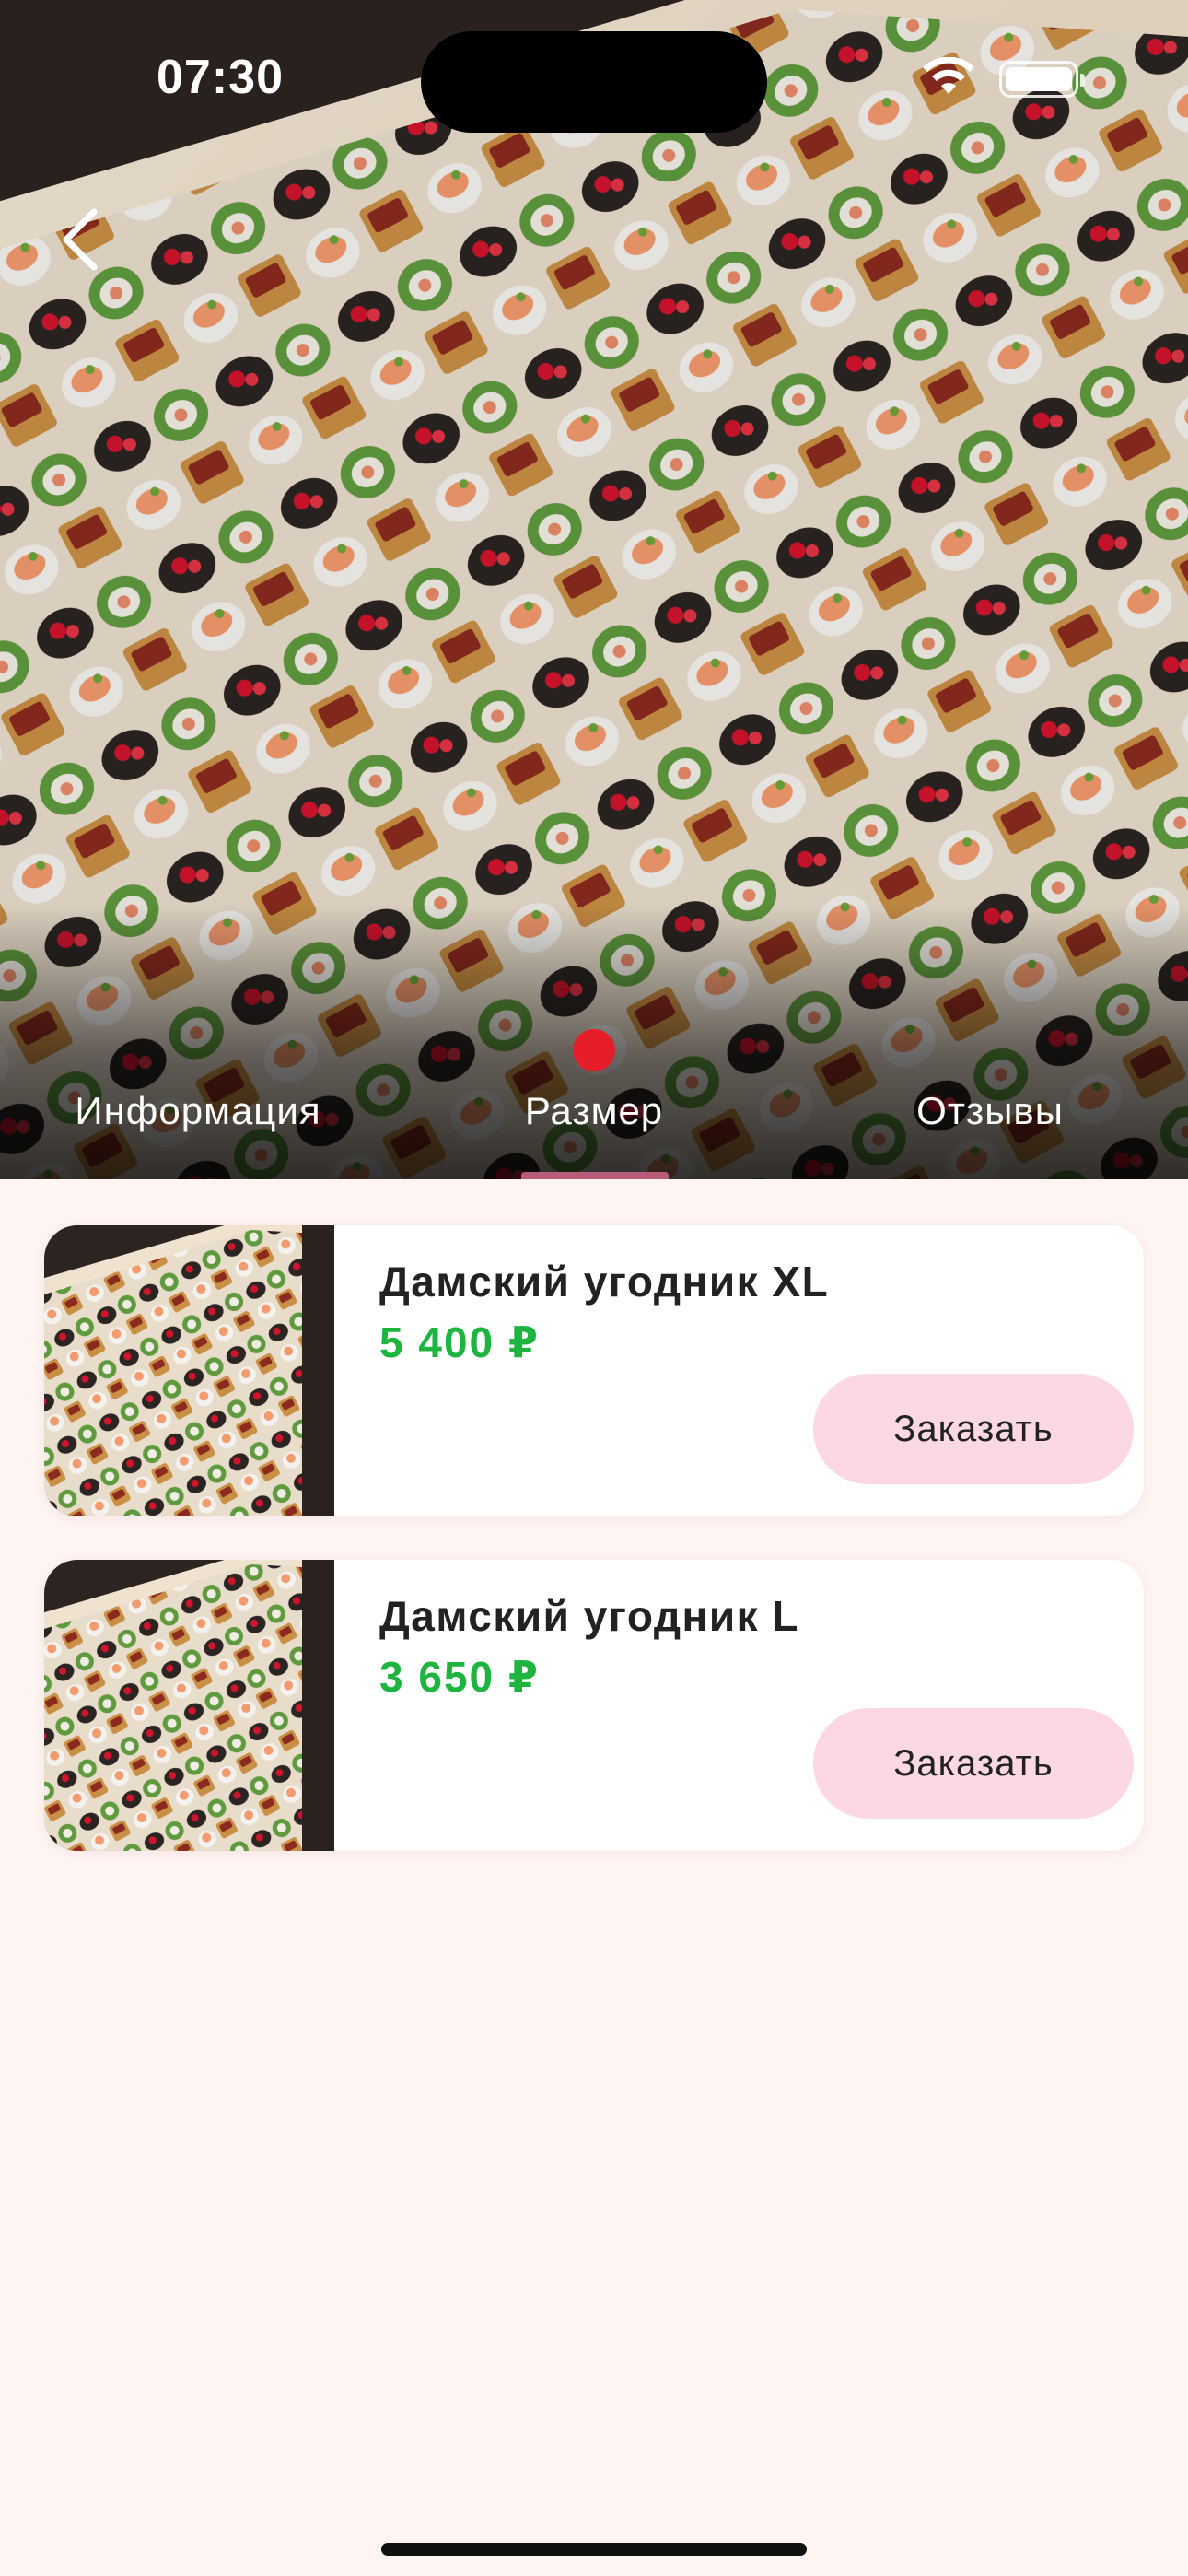  I want to click on tab-information: Информация, so click(198, 1111).